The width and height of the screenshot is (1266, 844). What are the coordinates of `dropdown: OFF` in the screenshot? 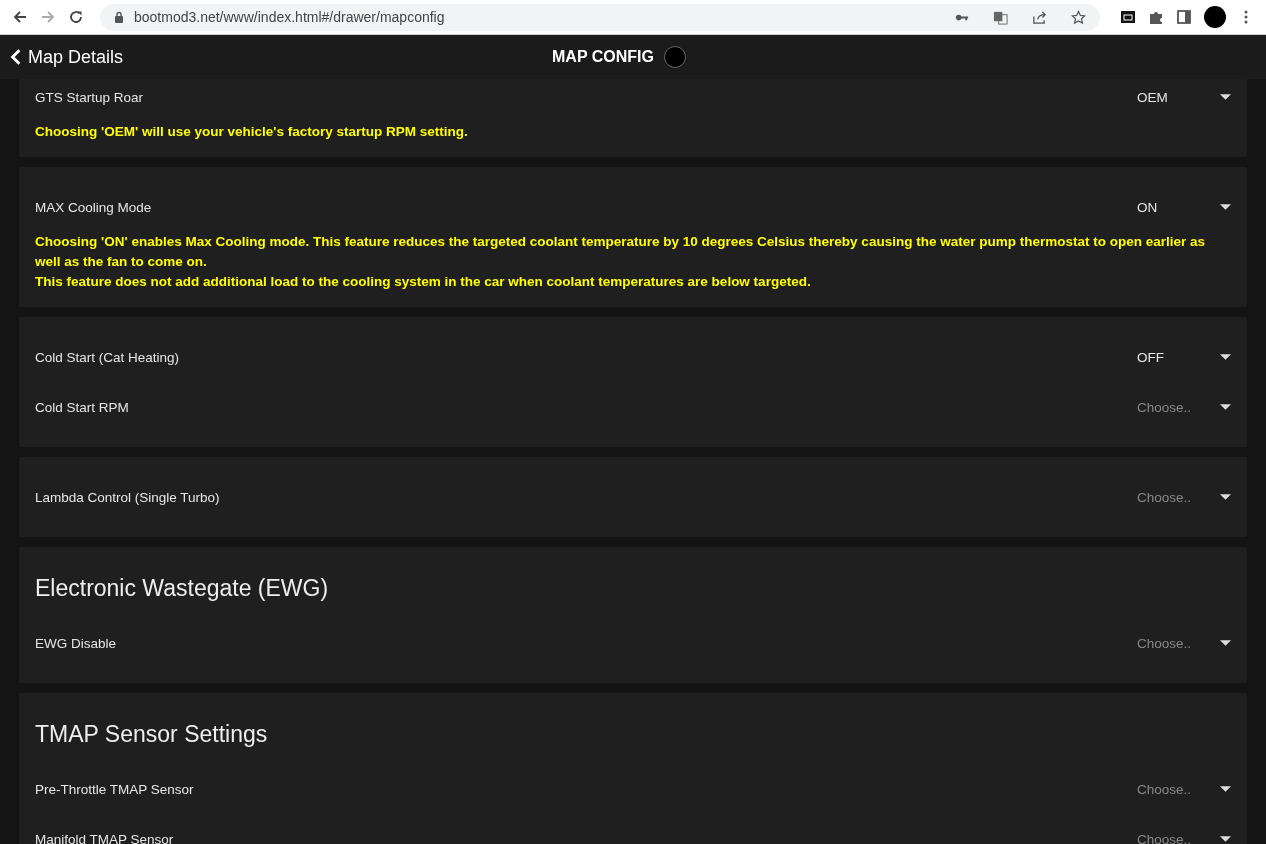 It's located at (1184, 357).